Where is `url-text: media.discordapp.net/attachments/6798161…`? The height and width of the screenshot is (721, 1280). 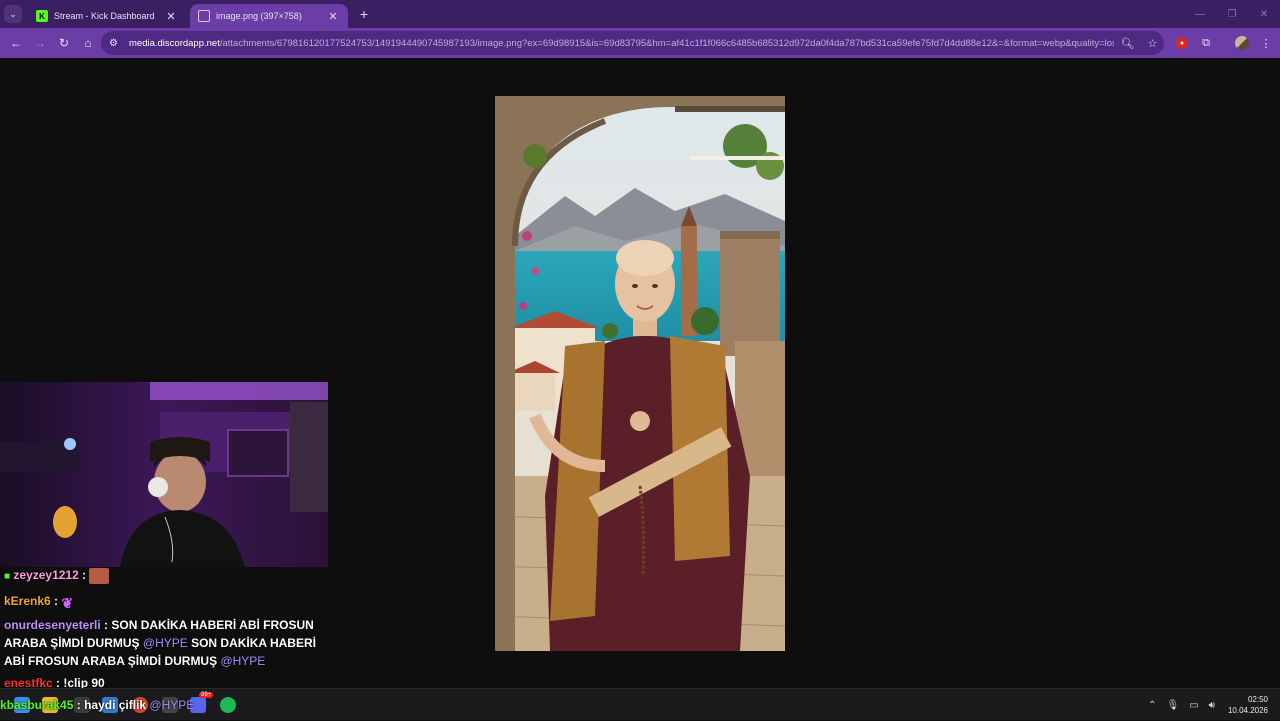 url-text: media.discordapp.net/attachments/6798161… is located at coordinates (621, 43).